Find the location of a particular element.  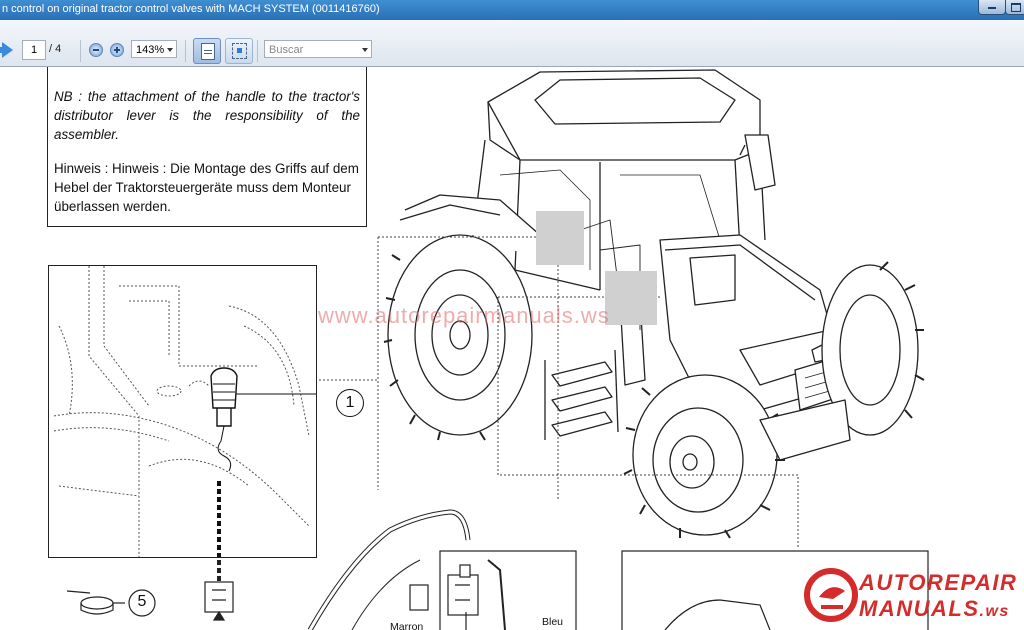

logo-suffix: .ws is located at coordinates (994, 611).